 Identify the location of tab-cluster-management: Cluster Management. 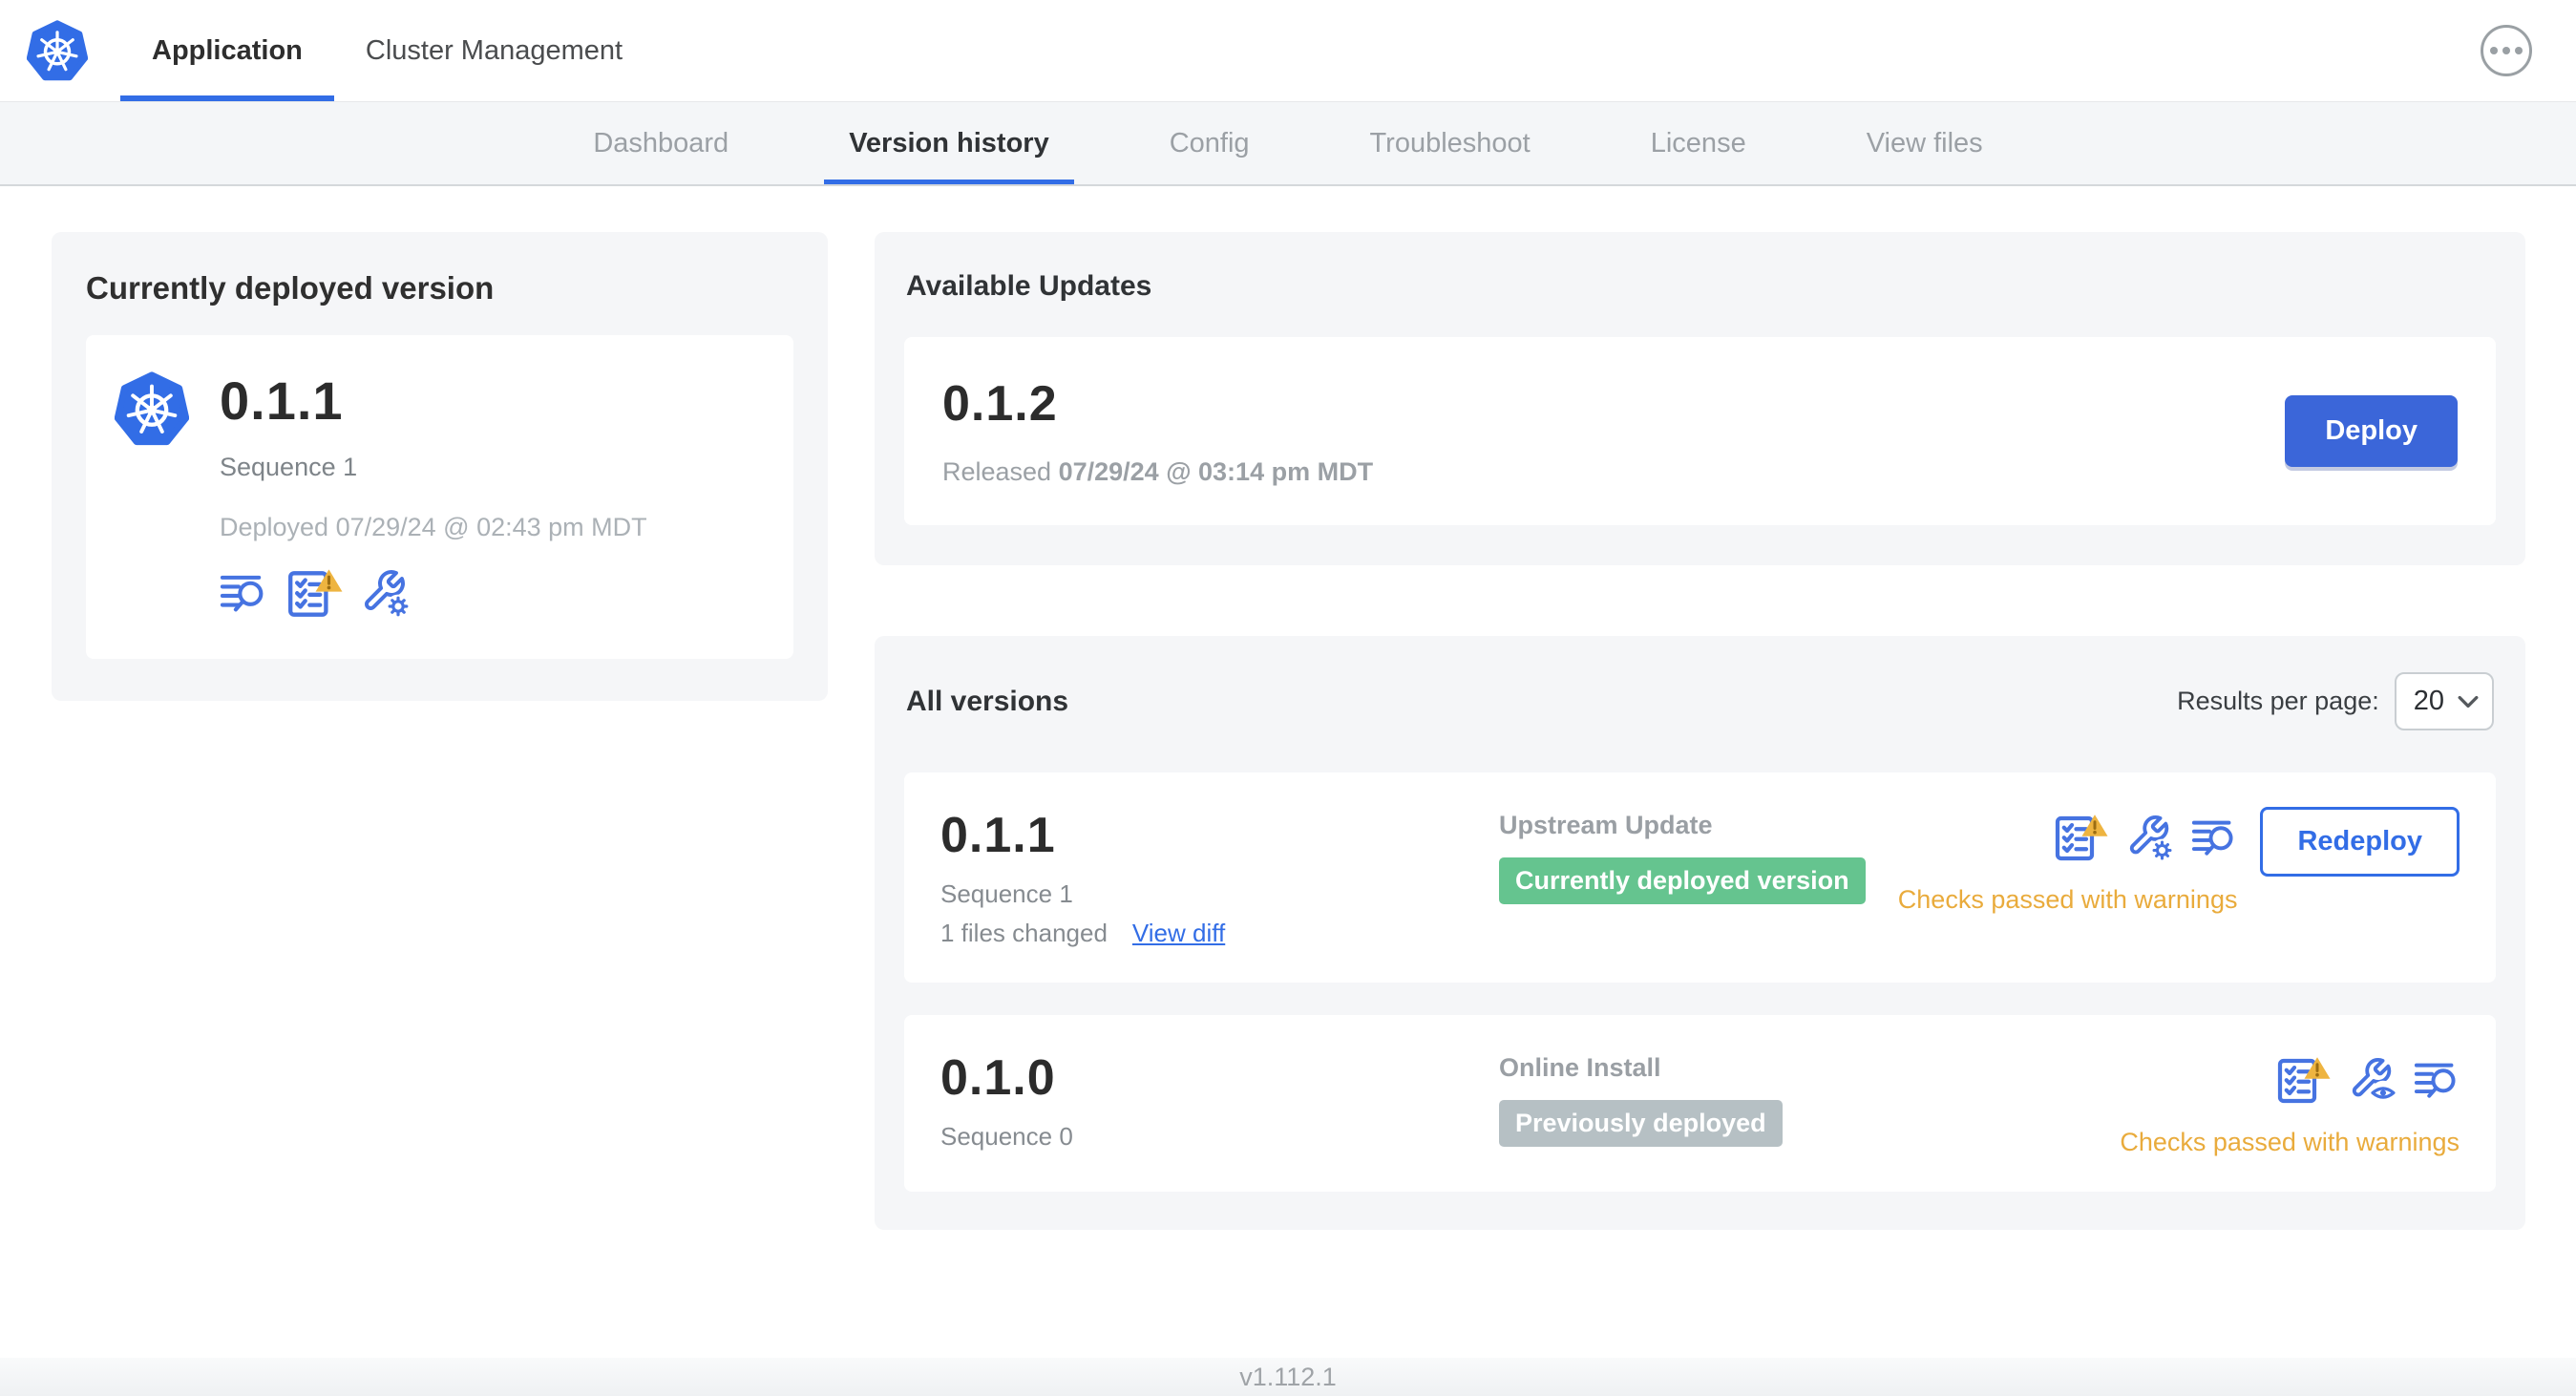
(494, 50).